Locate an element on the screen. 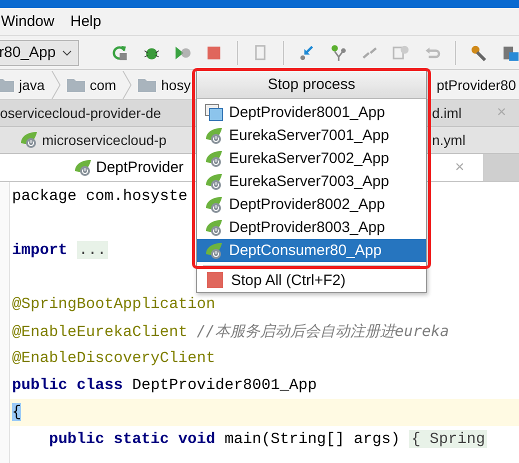 The image size is (519, 463). code-brace: { is located at coordinates (17, 412).